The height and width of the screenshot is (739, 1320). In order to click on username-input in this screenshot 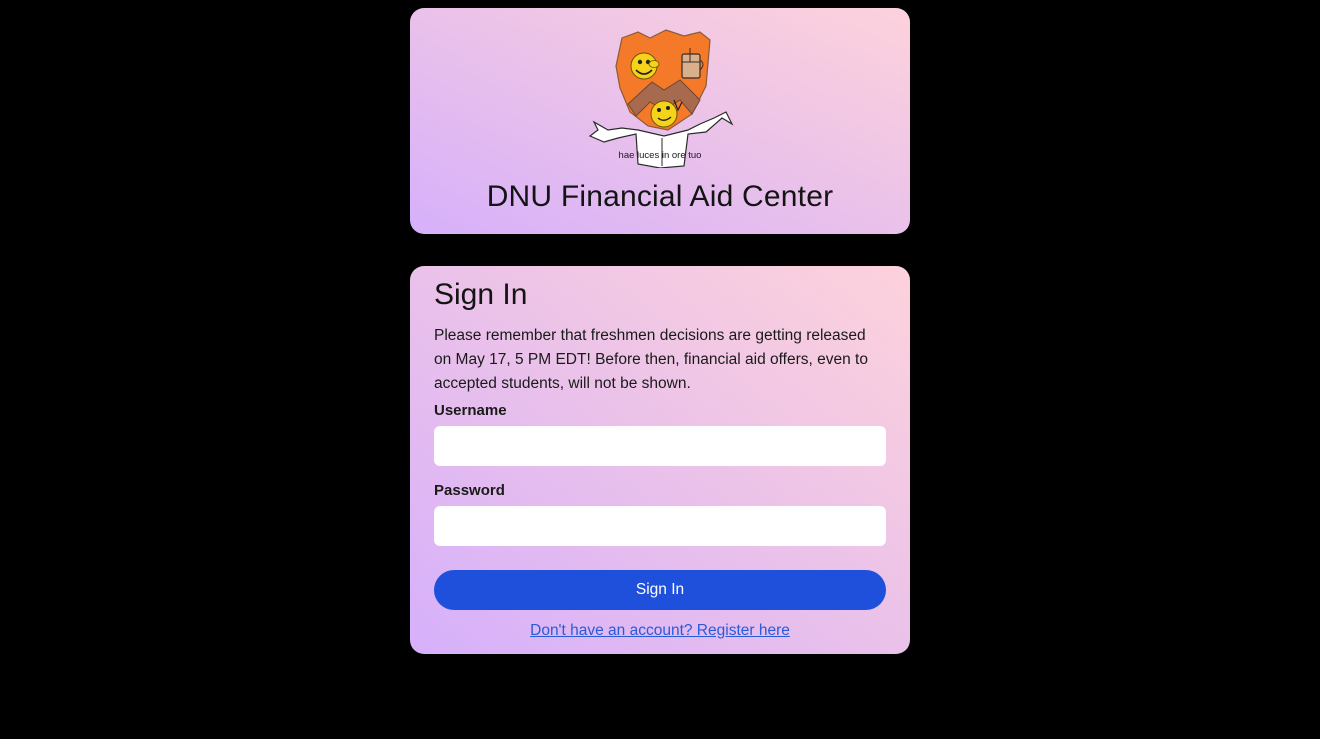, I will do `click(660, 446)`.